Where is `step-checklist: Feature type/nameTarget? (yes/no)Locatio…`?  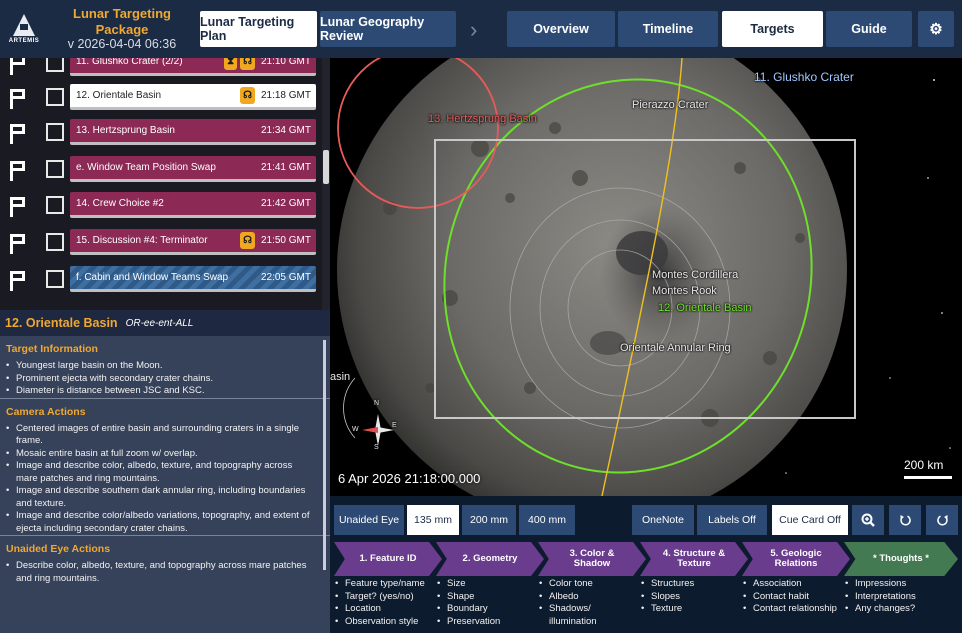
step-checklist: Feature type/nameTarget? (yes/no)Locatio… is located at coordinates (385, 603).